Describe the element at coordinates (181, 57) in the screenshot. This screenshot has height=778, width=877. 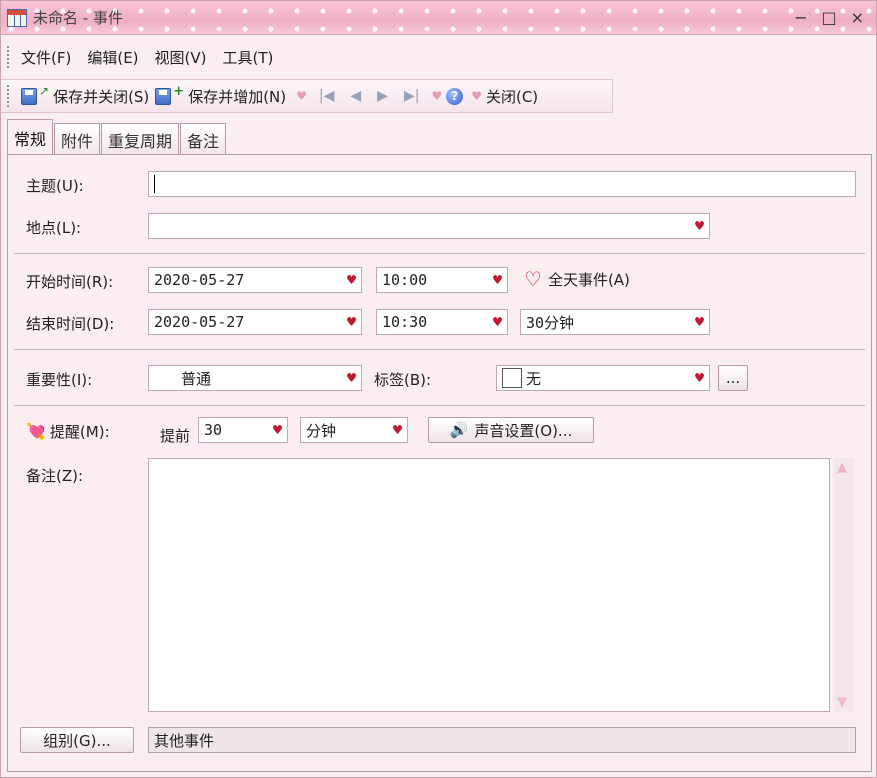
I see `menu-view: 视图(V)` at that location.